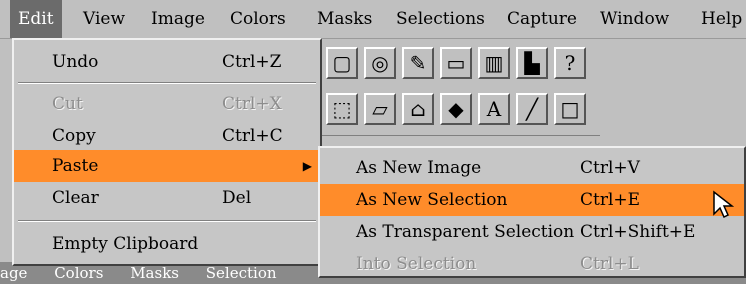 This screenshot has width=746, height=284. What do you see at coordinates (610, 168) in the screenshot?
I see `menu-item-shortcut: Ctrl+V` at bounding box center [610, 168].